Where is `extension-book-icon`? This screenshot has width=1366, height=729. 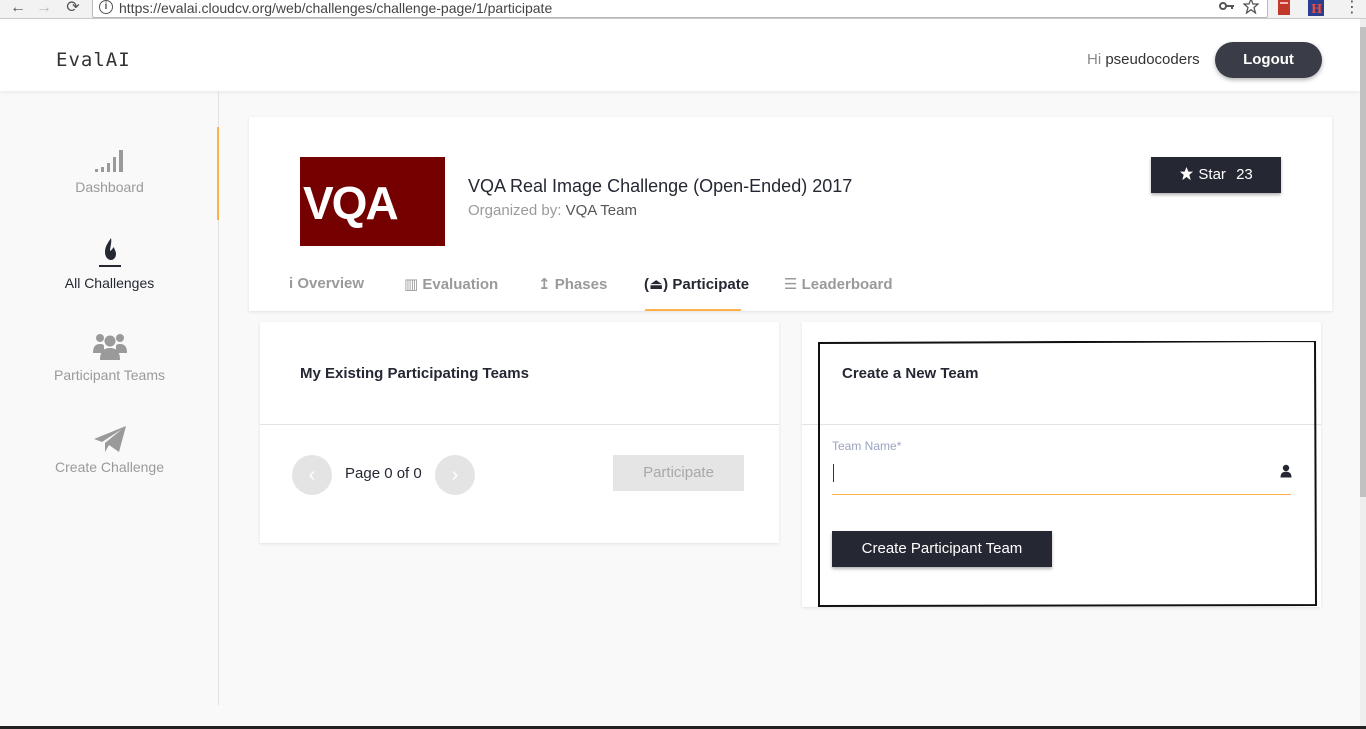 extension-book-icon is located at coordinates (1284, 8).